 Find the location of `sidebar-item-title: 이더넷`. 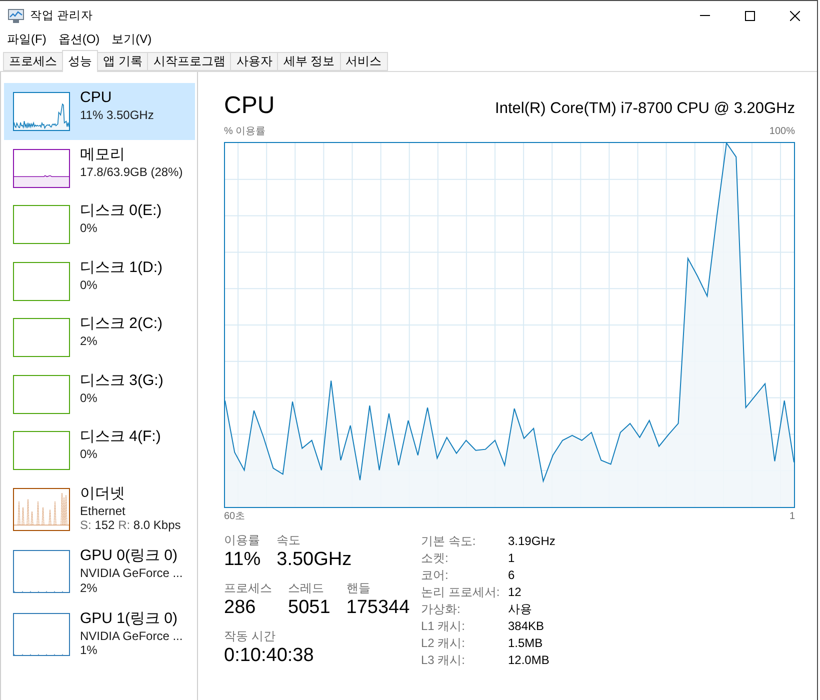

sidebar-item-title: 이더넷 is located at coordinates (103, 494).